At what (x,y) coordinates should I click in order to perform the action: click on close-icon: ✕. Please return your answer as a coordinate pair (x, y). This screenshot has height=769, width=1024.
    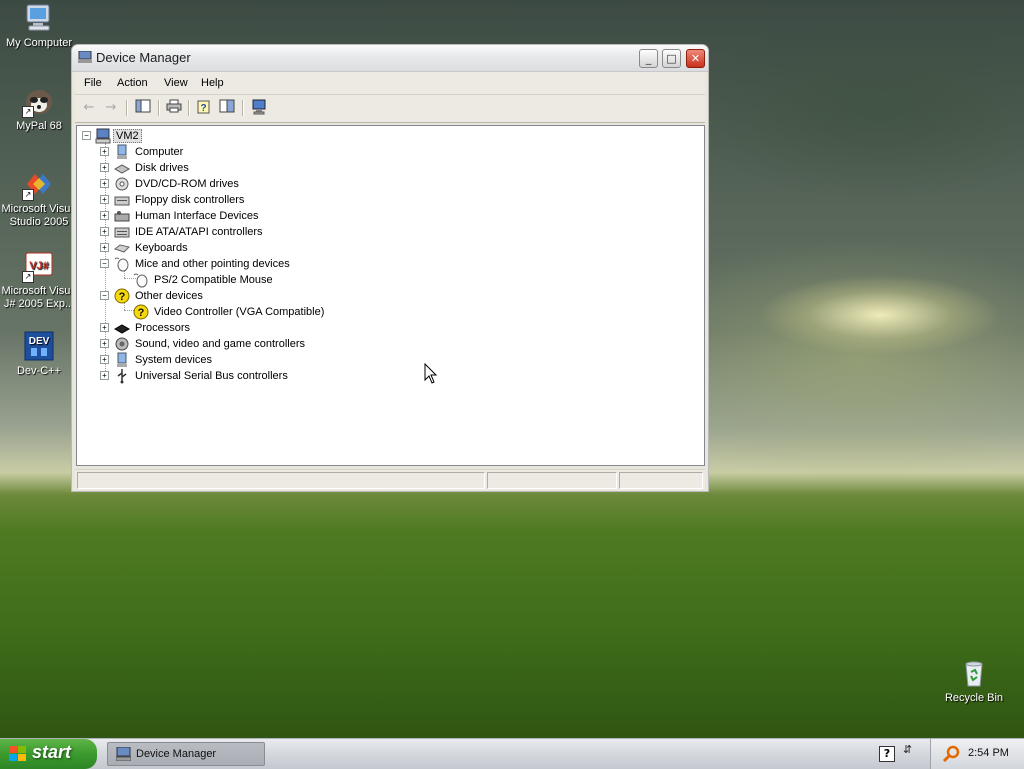
    Looking at the image, I should click on (695, 58).